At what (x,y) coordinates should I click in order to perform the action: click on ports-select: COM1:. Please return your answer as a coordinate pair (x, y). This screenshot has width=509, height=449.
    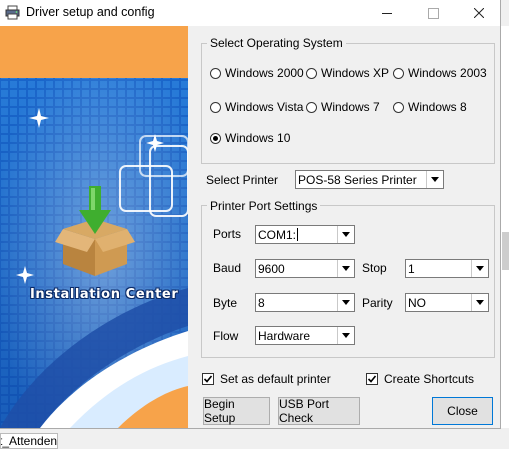
    Looking at the image, I should click on (305, 234).